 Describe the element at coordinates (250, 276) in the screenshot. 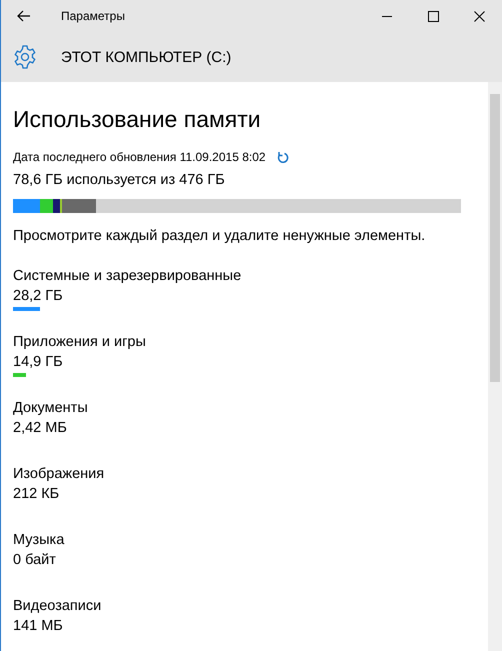

I see `category-link: Системные и зарезервированные` at that location.